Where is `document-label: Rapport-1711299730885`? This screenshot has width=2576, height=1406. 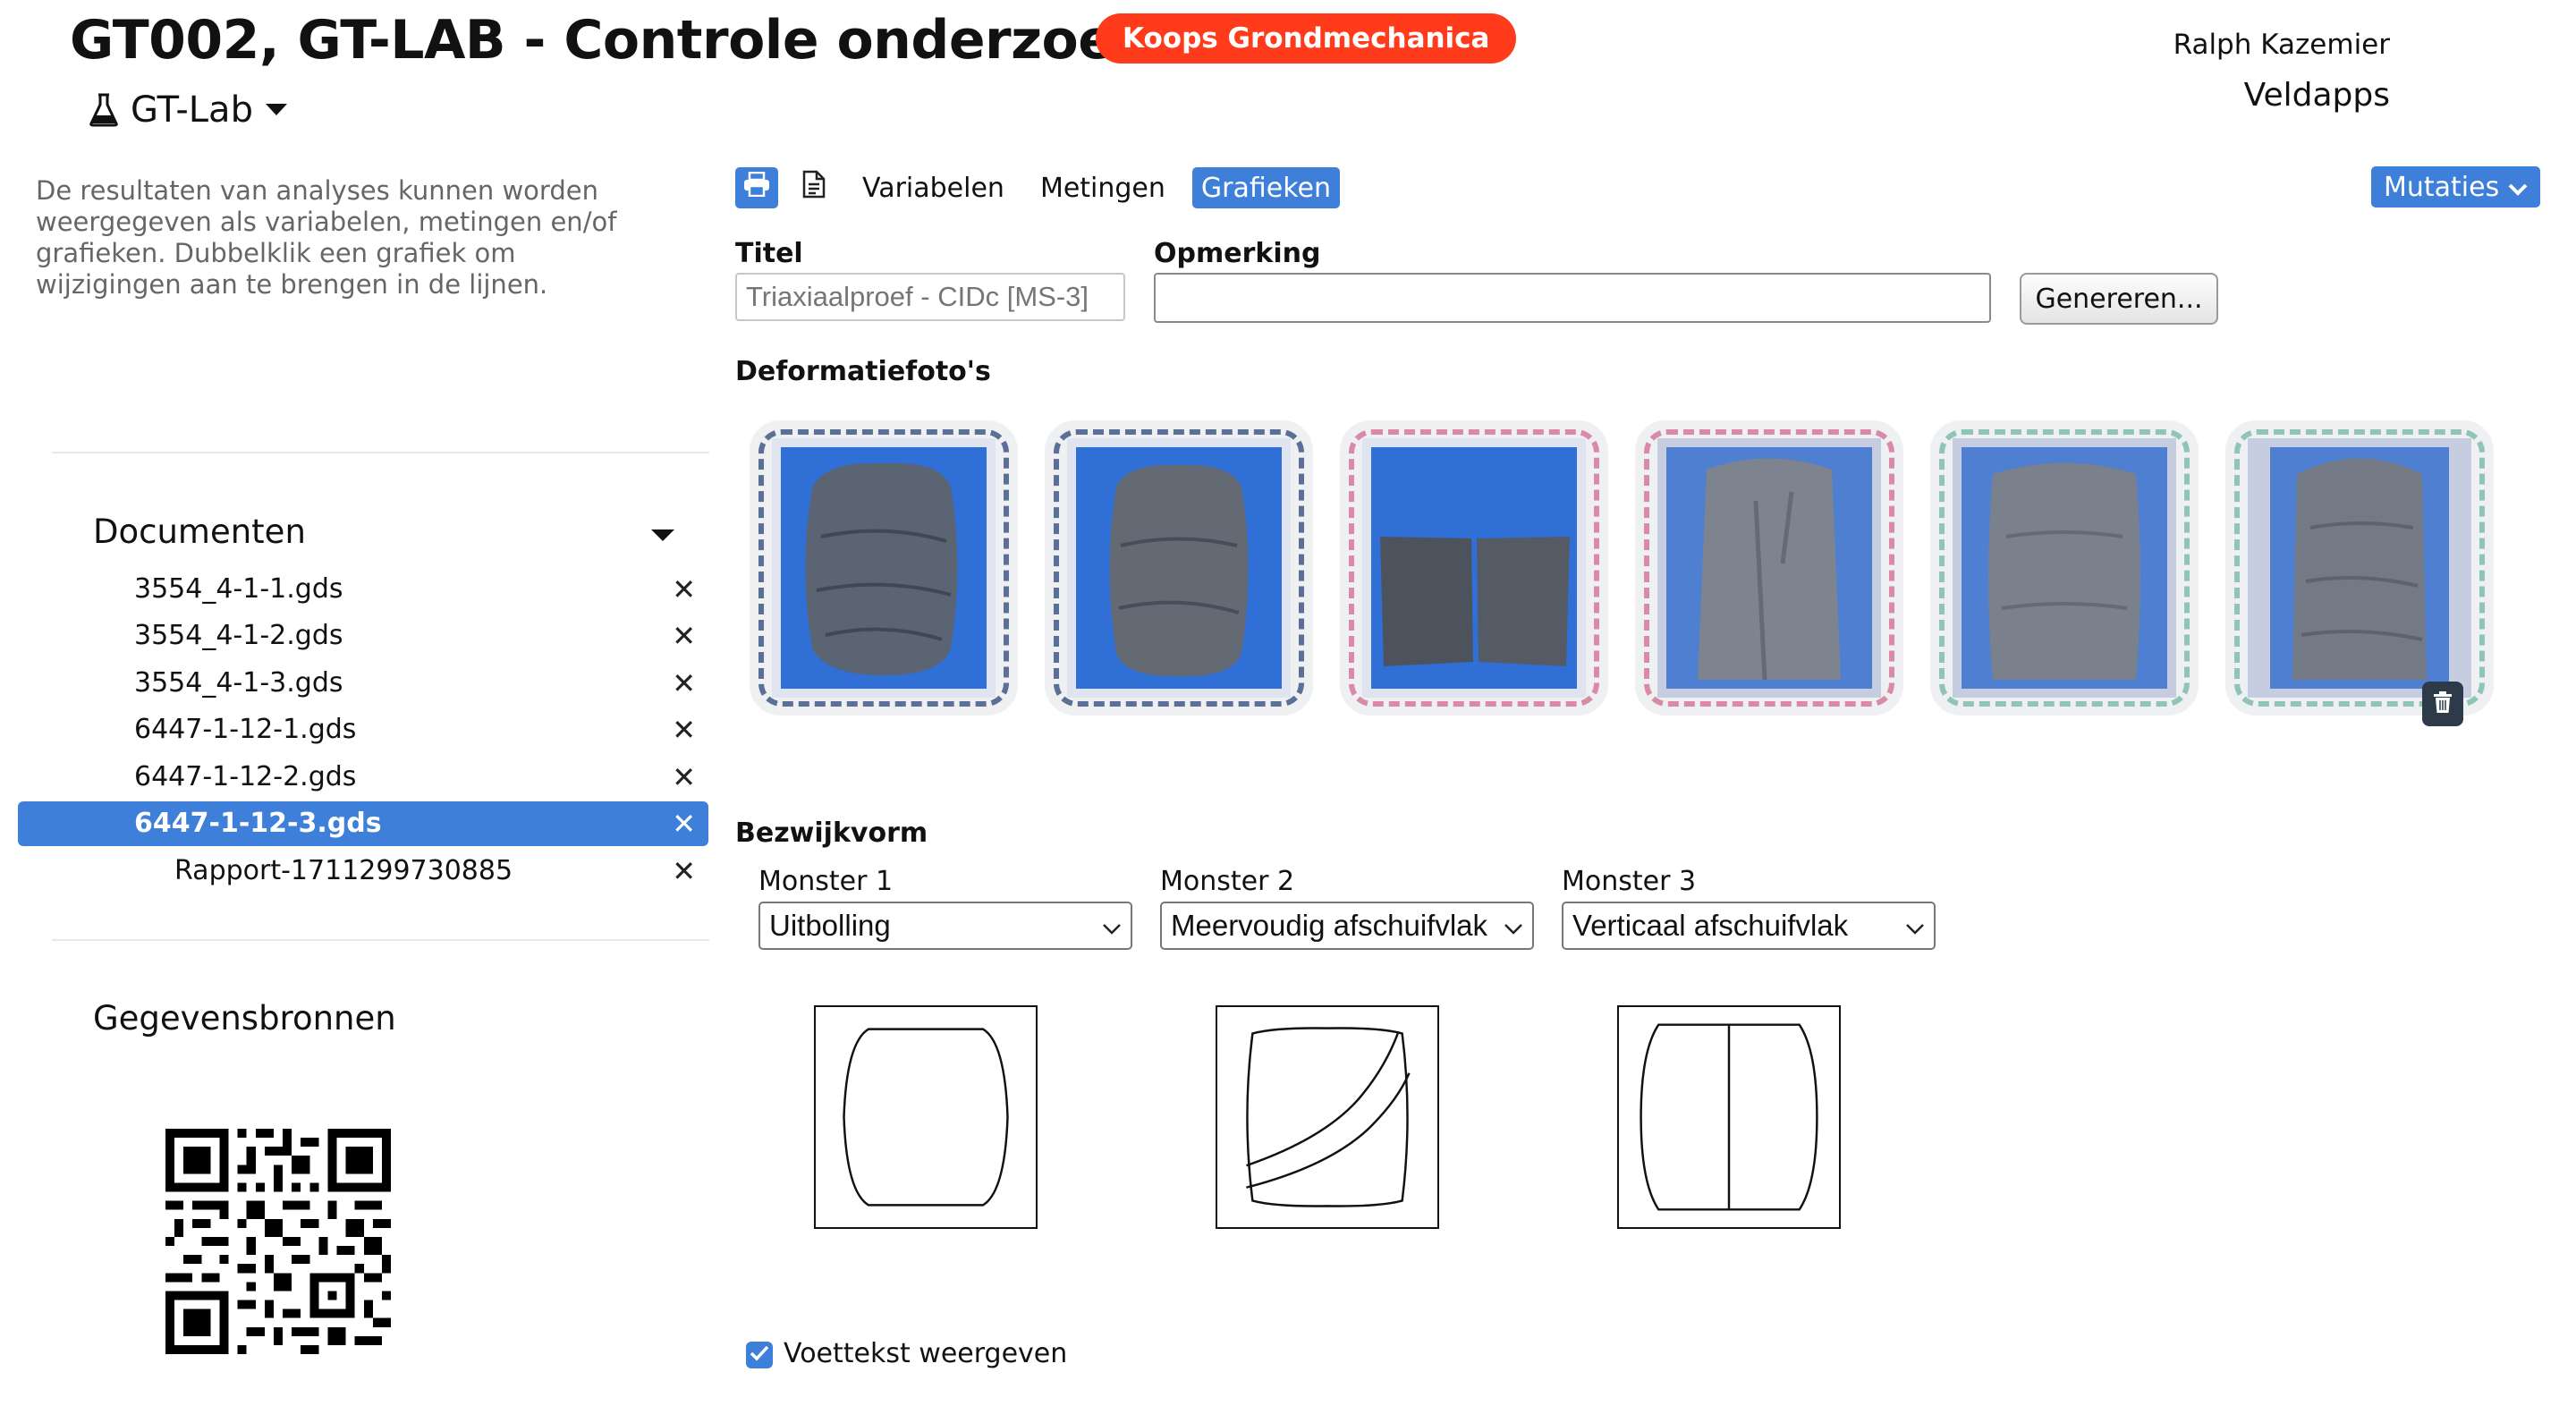
document-label: Rapport-1711299730885 is located at coordinates (343, 871).